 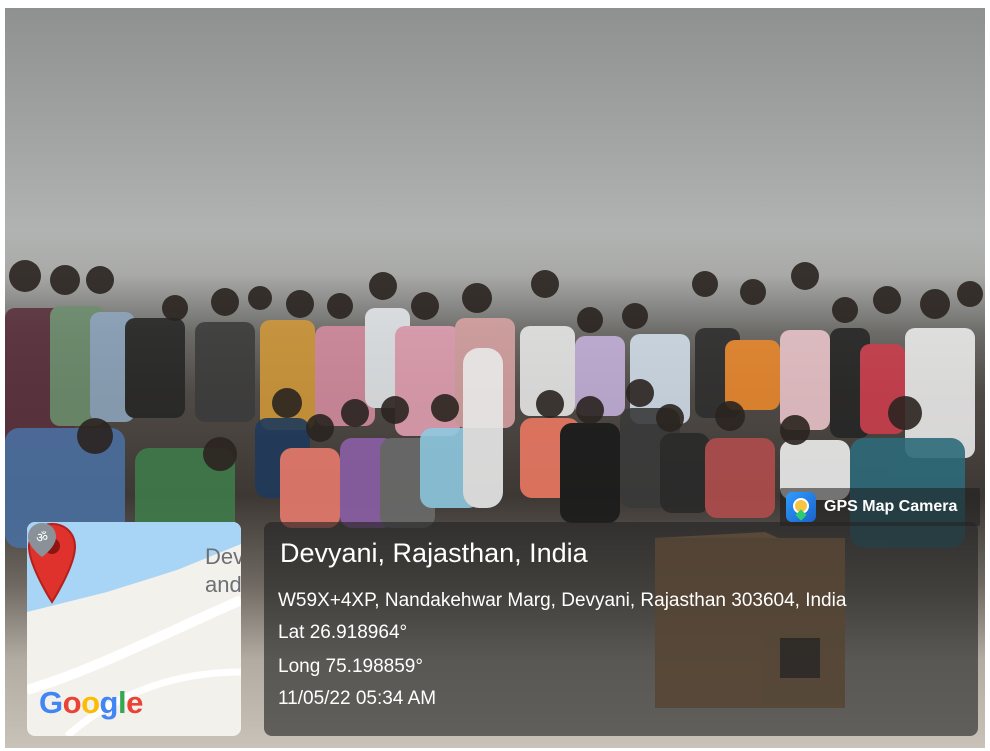 What do you see at coordinates (91, 702) in the screenshot?
I see `google-logo: Google` at bounding box center [91, 702].